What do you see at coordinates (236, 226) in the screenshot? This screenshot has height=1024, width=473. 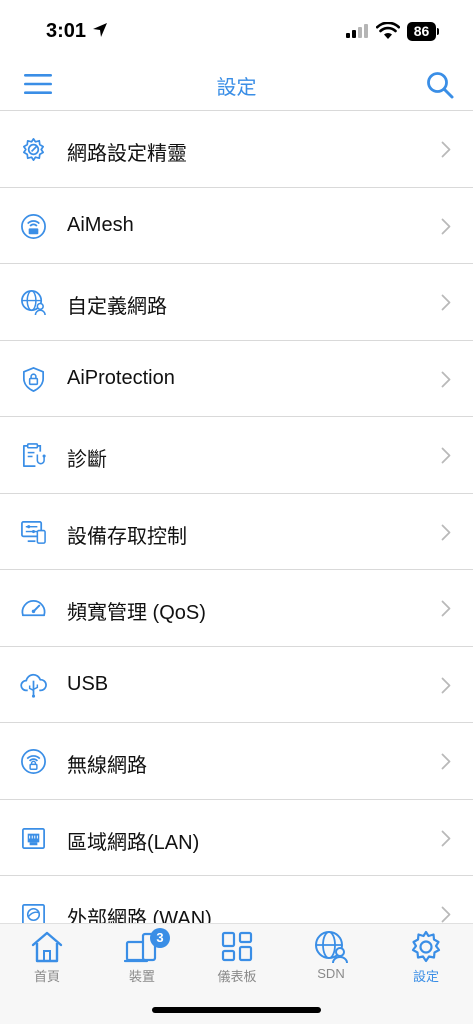 I see `settings-item-aimesh: AiMesh` at bounding box center [236, 226].